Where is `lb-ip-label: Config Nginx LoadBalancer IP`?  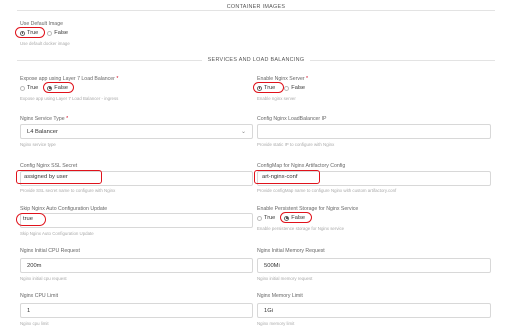 lb-ip-label: Config Nginx LoadBalancer IP is located at coordinates (292, 119).